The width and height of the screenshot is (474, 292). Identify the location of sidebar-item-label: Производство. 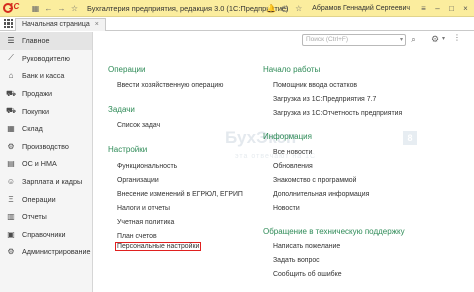
(45, 146).